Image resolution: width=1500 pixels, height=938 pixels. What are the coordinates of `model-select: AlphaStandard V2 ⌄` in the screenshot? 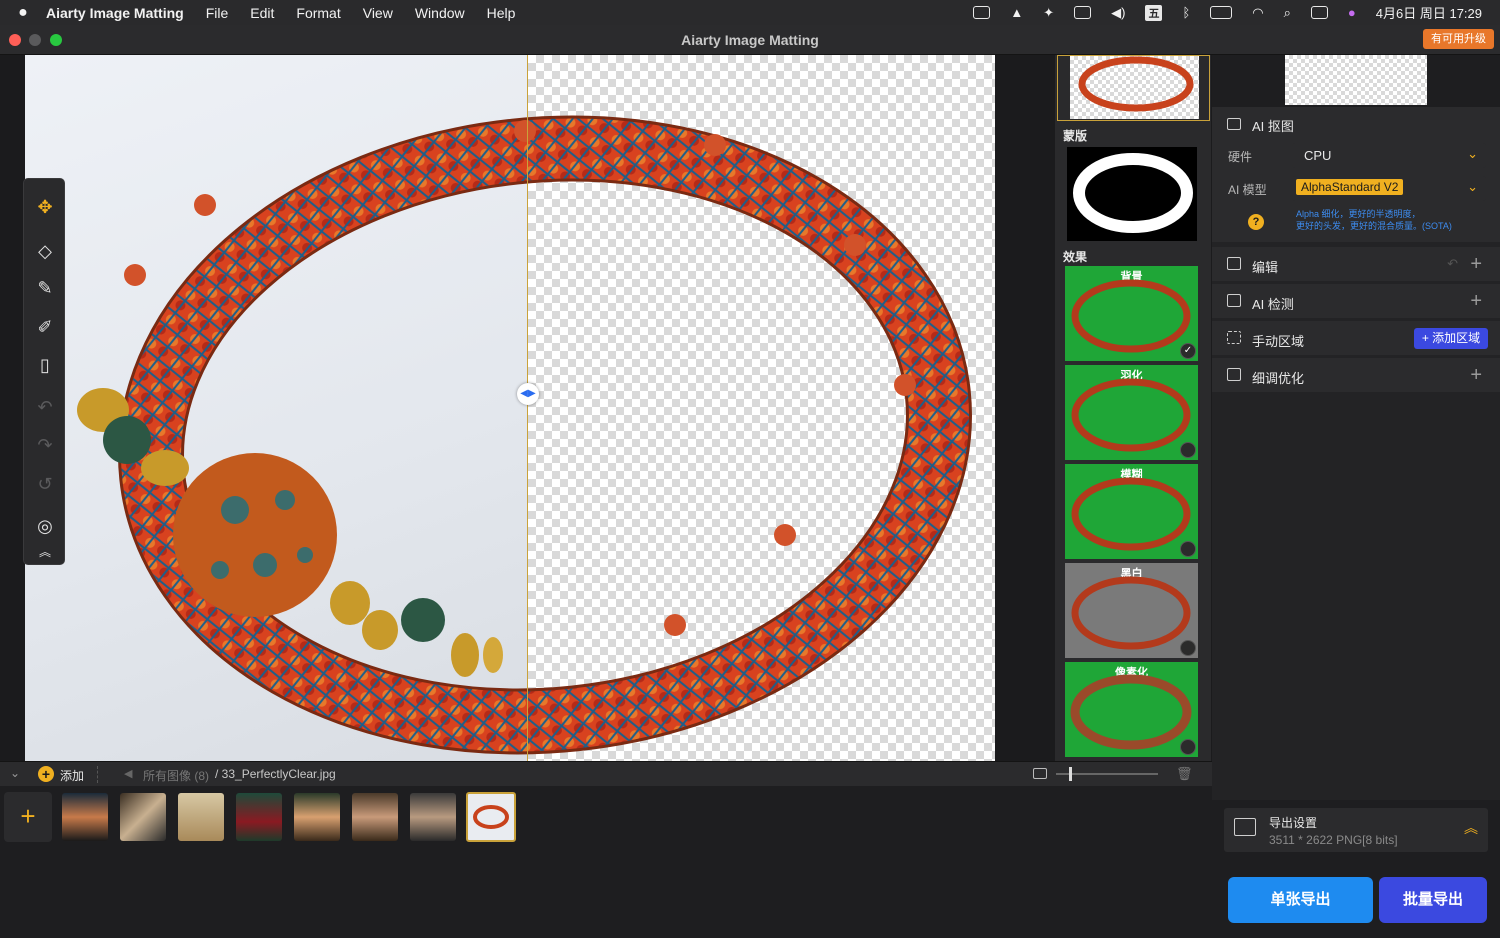 It's located at (1389, 188).